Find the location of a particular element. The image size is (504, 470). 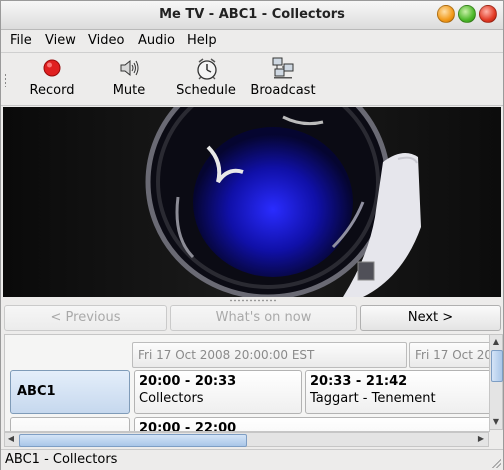

scroll-up-icon: ▲ is located at coordinates (496, 342).